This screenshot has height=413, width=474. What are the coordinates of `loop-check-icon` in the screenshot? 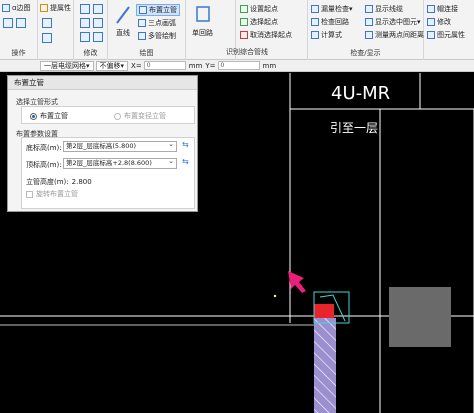 It's located at (315, 22).